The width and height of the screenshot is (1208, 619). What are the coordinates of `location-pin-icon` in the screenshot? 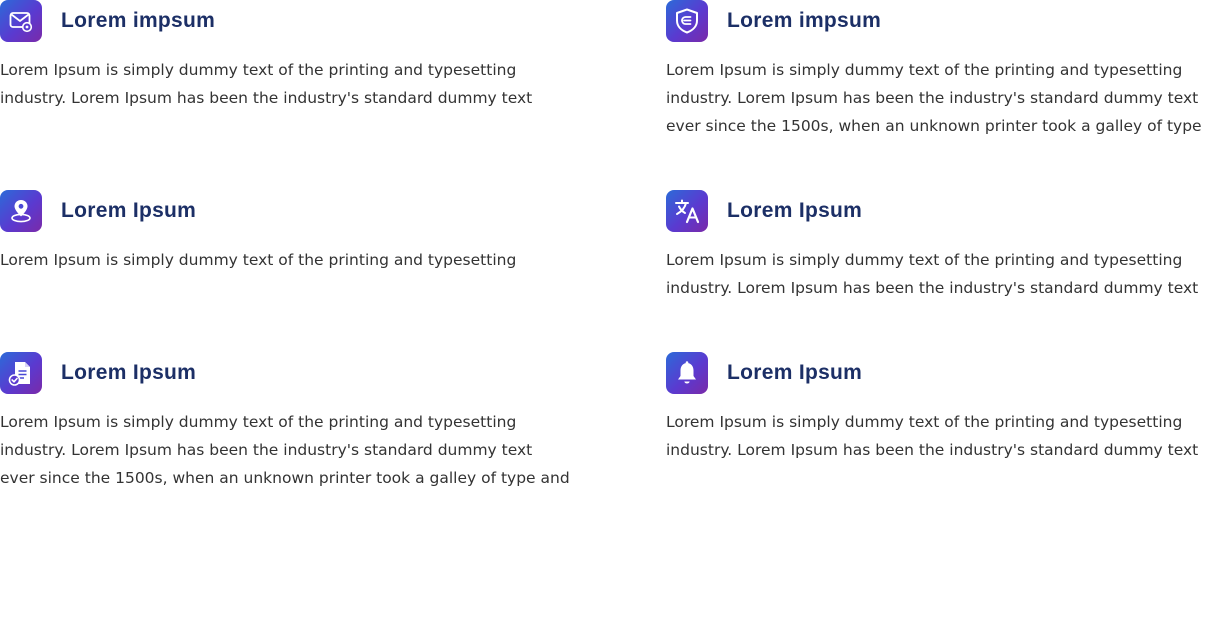 It's located at (21, 211).